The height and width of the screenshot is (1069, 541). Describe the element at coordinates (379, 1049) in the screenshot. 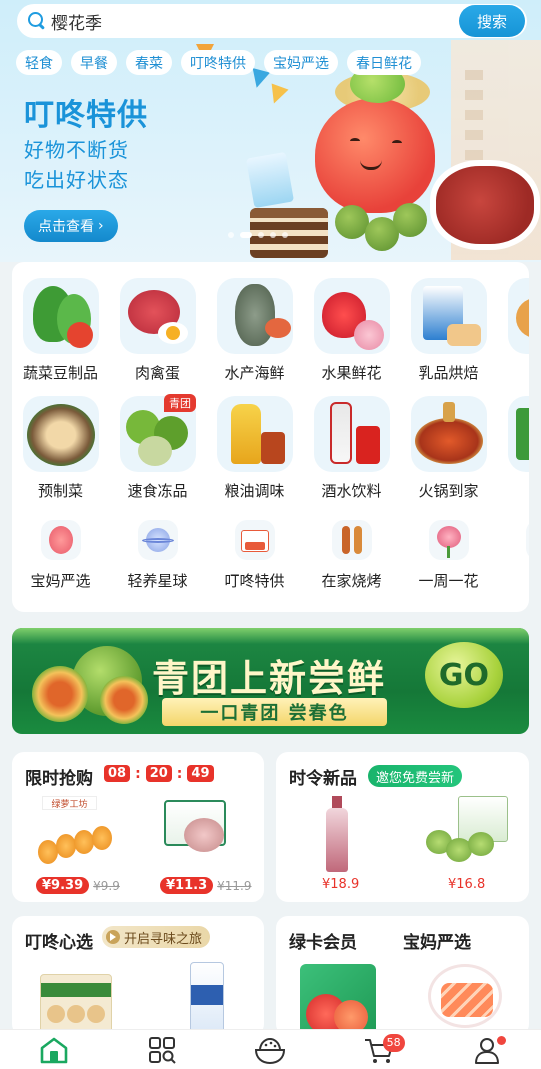

I see `nav-cart: 58` at that location.